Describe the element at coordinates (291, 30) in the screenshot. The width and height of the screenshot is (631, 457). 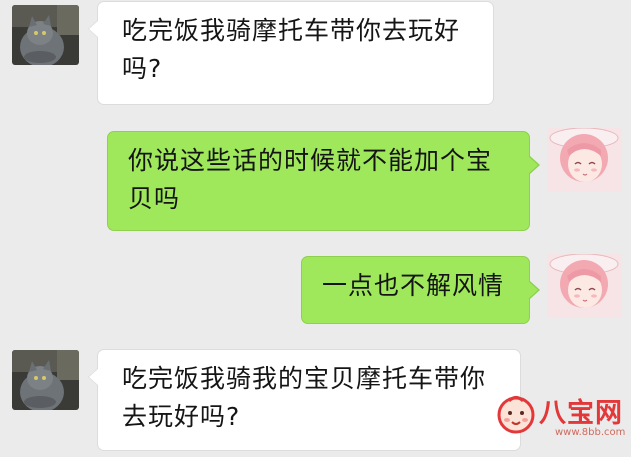
I see `message-text: 吃完饭我骑摩托车带你去玩好` at that location.